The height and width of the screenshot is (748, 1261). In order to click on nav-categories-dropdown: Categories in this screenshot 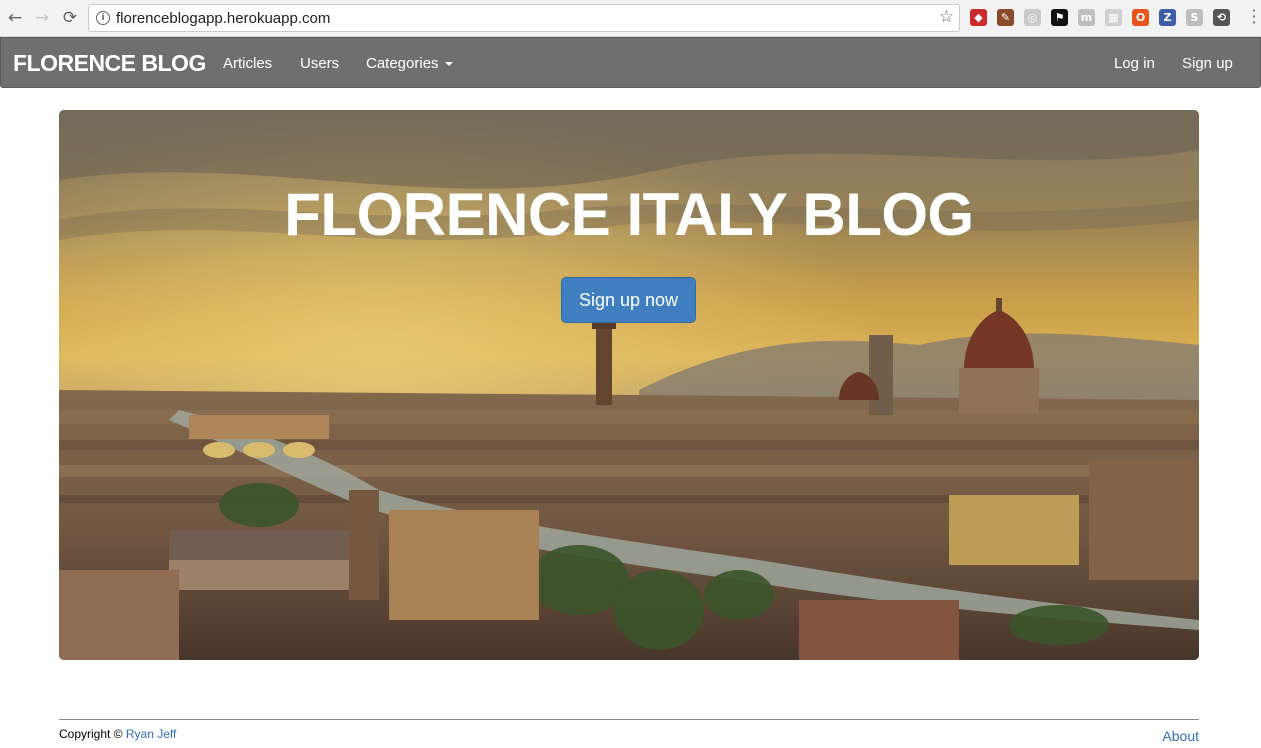, I will do `click(409, 63)`.